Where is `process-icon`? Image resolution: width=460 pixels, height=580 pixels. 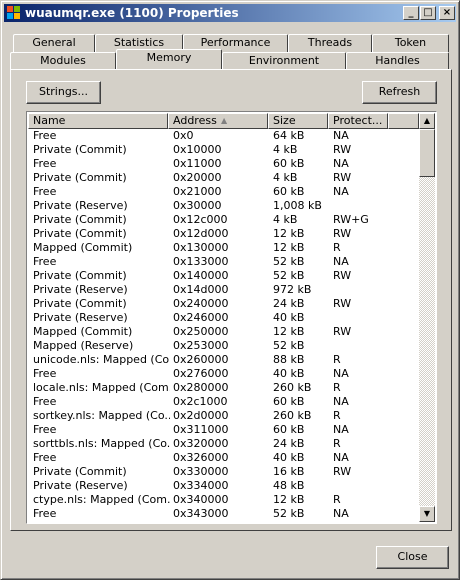
process-icon is located at coordinates (13, 12).